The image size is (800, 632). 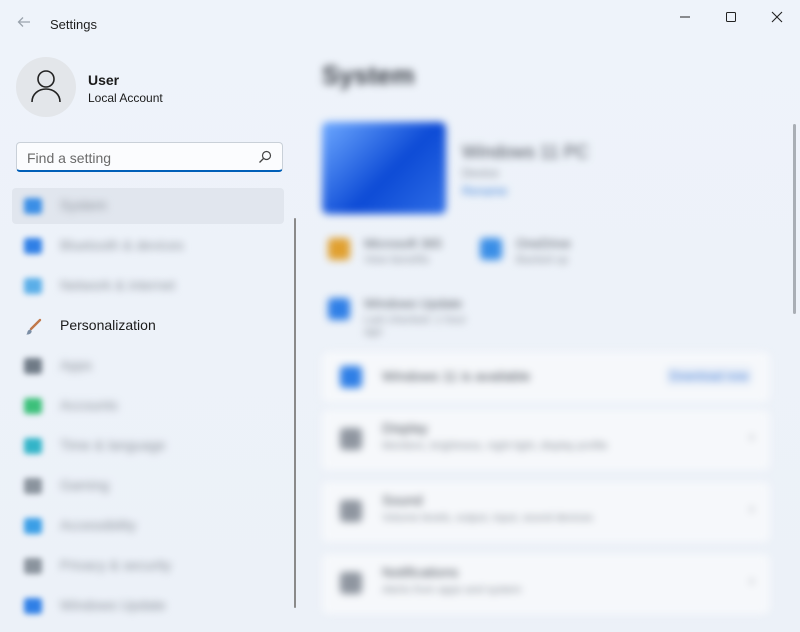 I want to click on minimize-button, so click(x=685, y=17).